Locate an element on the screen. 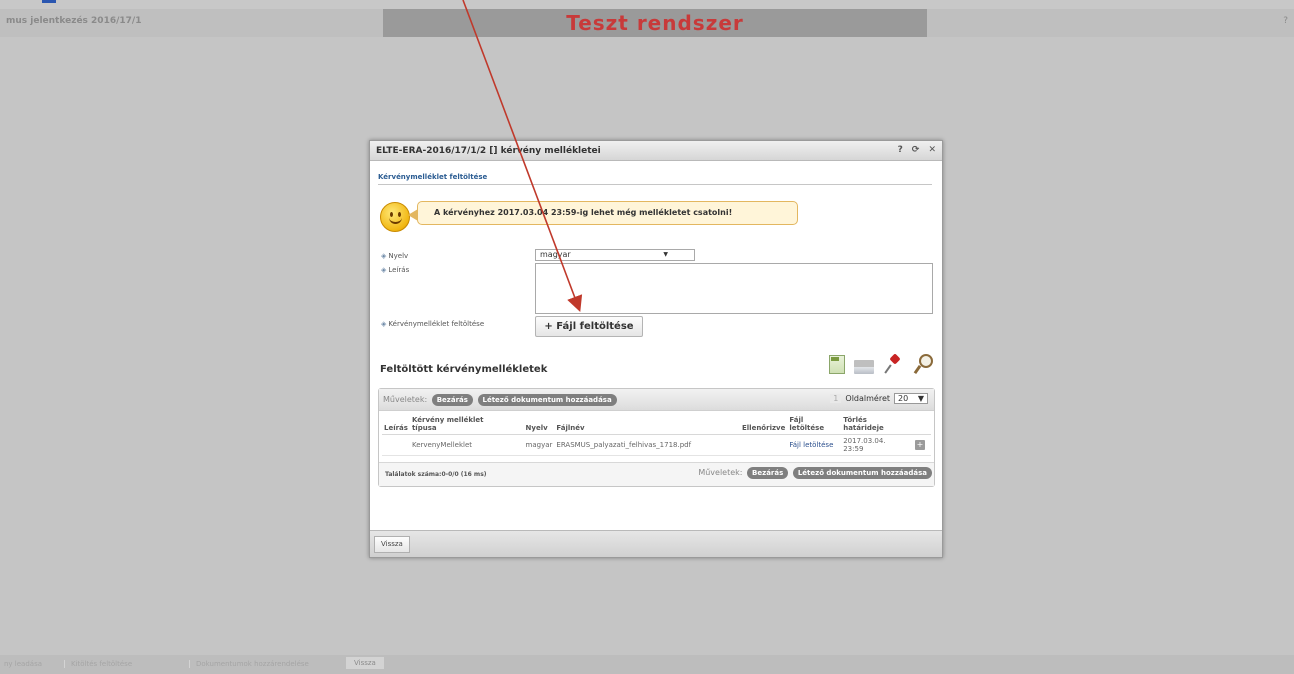 The image size is (1294, 674). bottom-item-submit: ny leadása is located at coordinates (23, 664).